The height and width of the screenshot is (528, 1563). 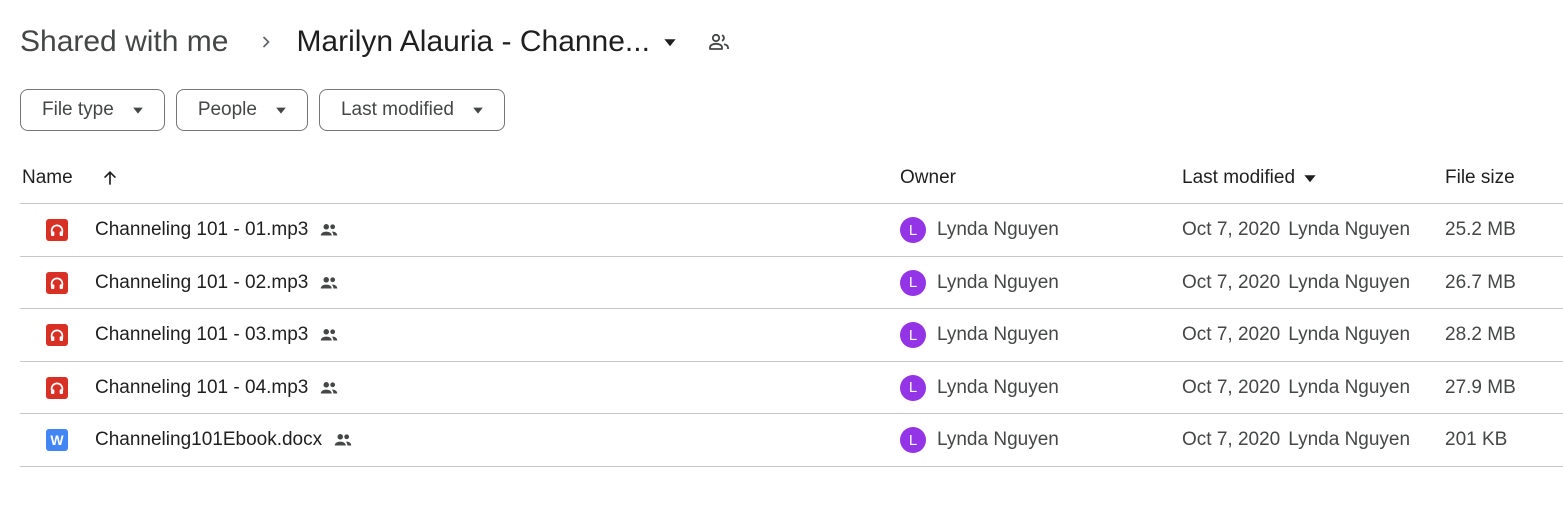 I want to click on file-type-filter: File type, so click(x=92, y=110).